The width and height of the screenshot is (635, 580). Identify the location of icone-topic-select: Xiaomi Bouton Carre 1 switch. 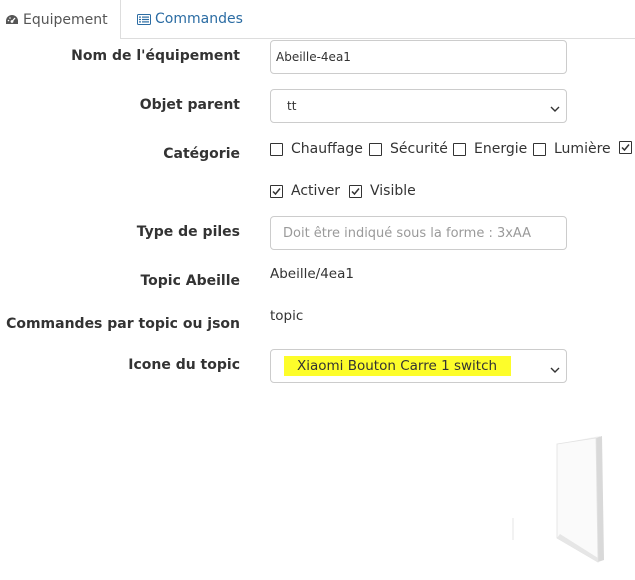
(418, 366).